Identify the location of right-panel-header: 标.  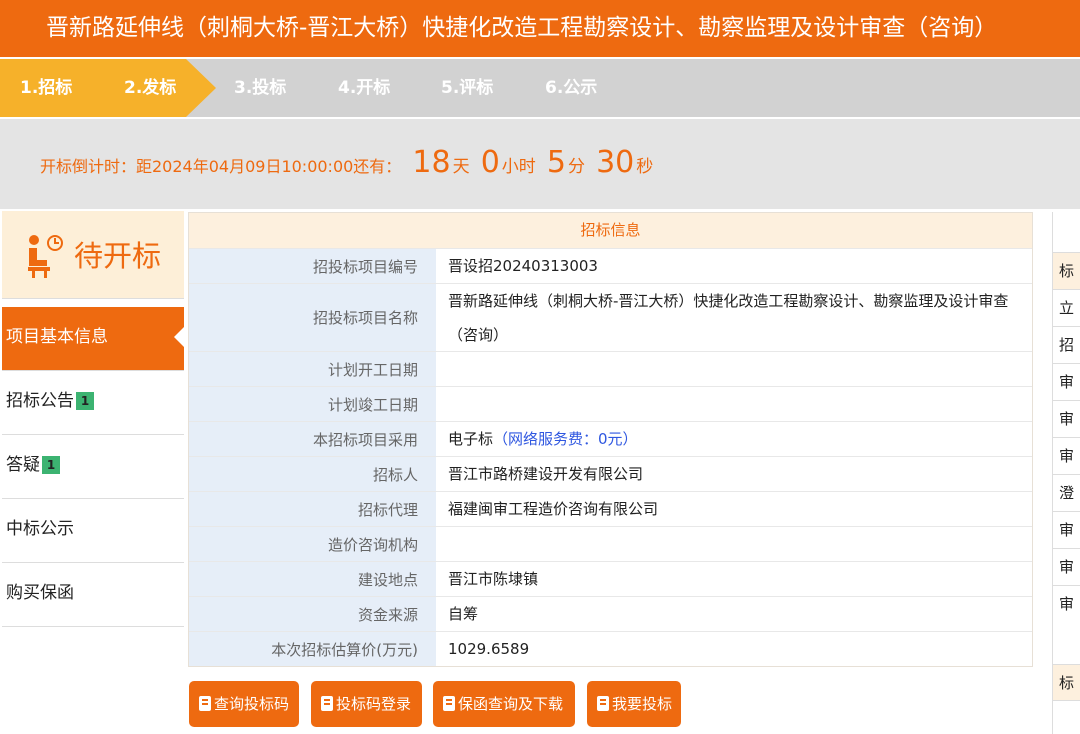
(1066, 270).